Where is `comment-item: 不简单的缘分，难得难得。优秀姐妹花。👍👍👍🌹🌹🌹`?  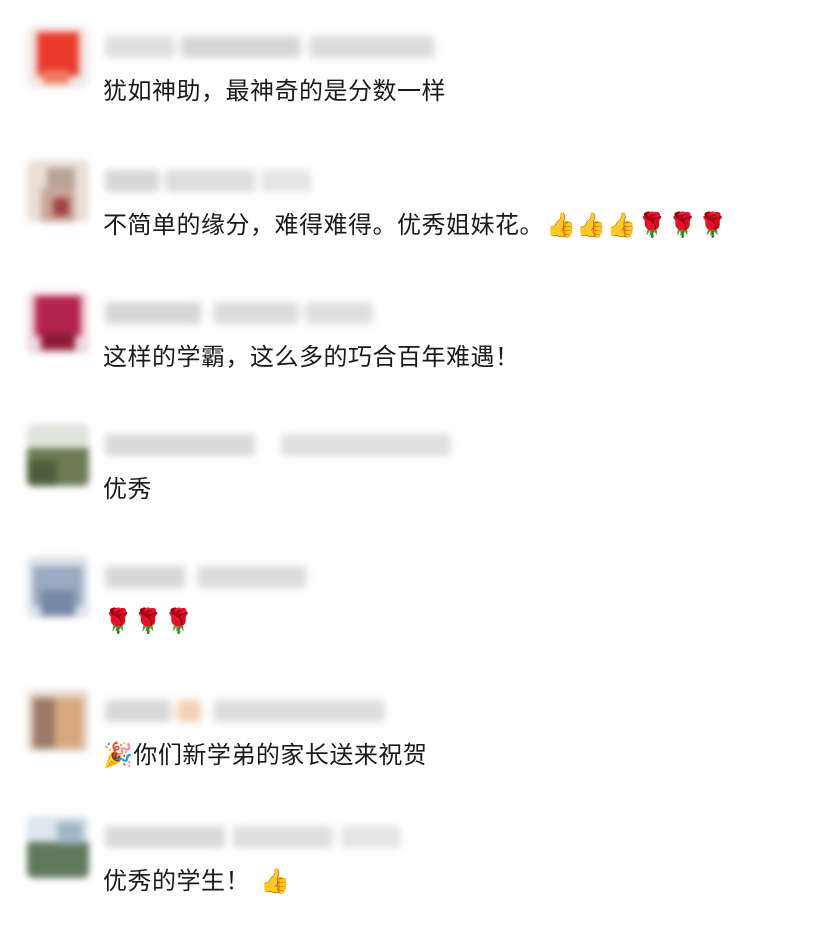
comment-item: 不简单的缘分，难得难得。优秀姐妹花。👍👍👍🌹🌹🌹 is located at coordinates (414, 225).